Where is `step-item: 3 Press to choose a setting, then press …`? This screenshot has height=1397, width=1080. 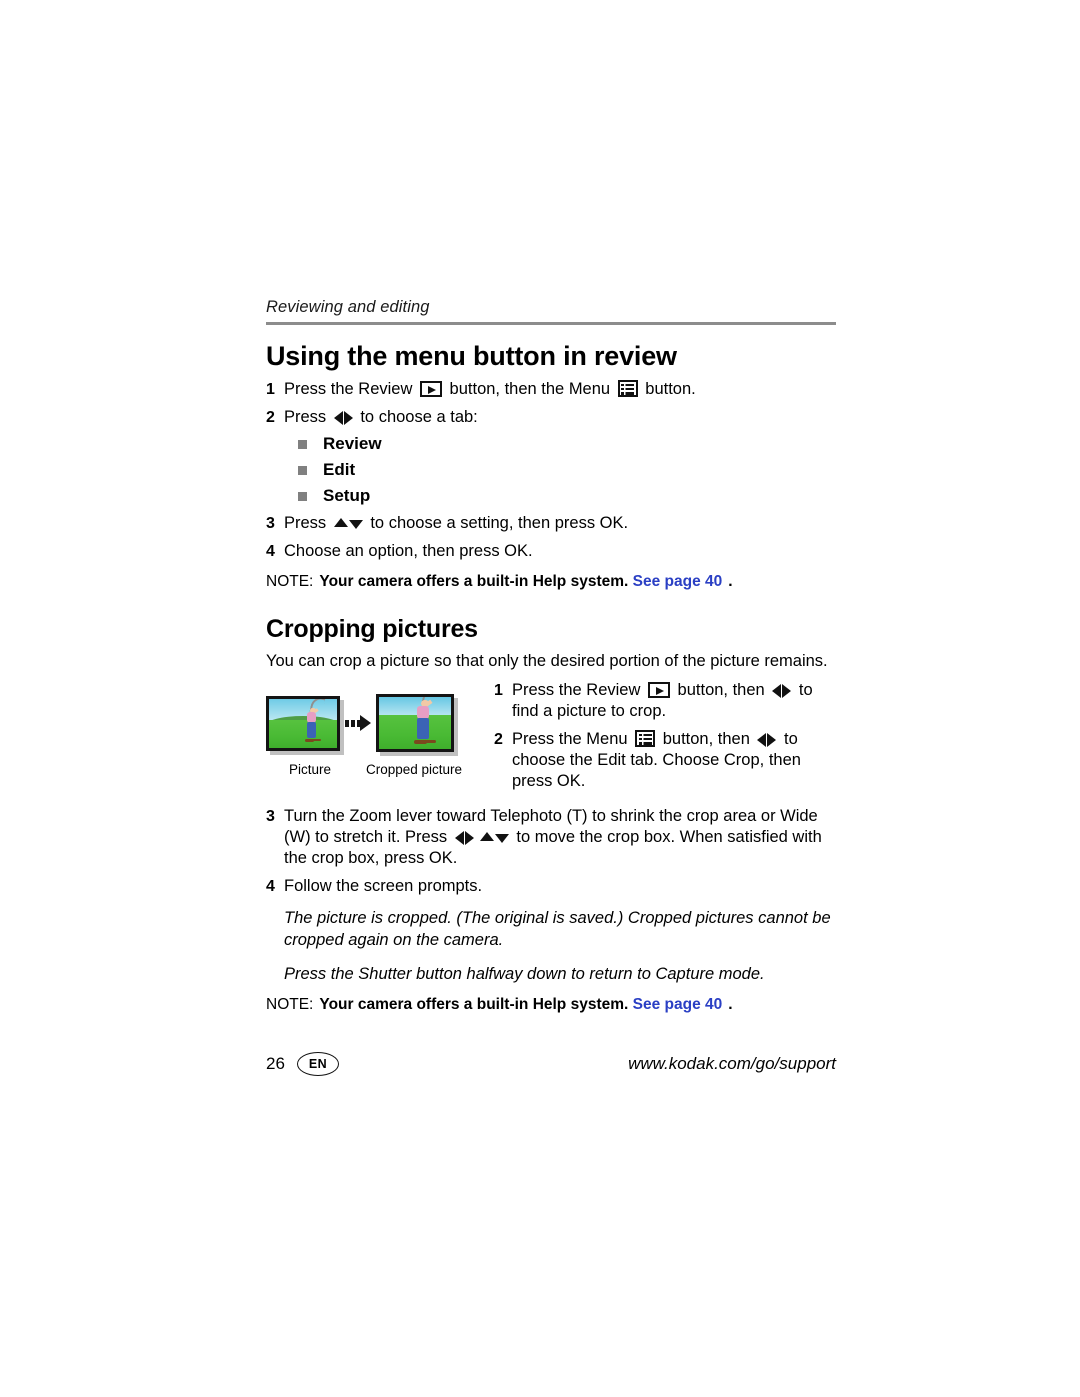
step-item: 3 Press to choose a setting, then press … is located at coordinates (551, 523).